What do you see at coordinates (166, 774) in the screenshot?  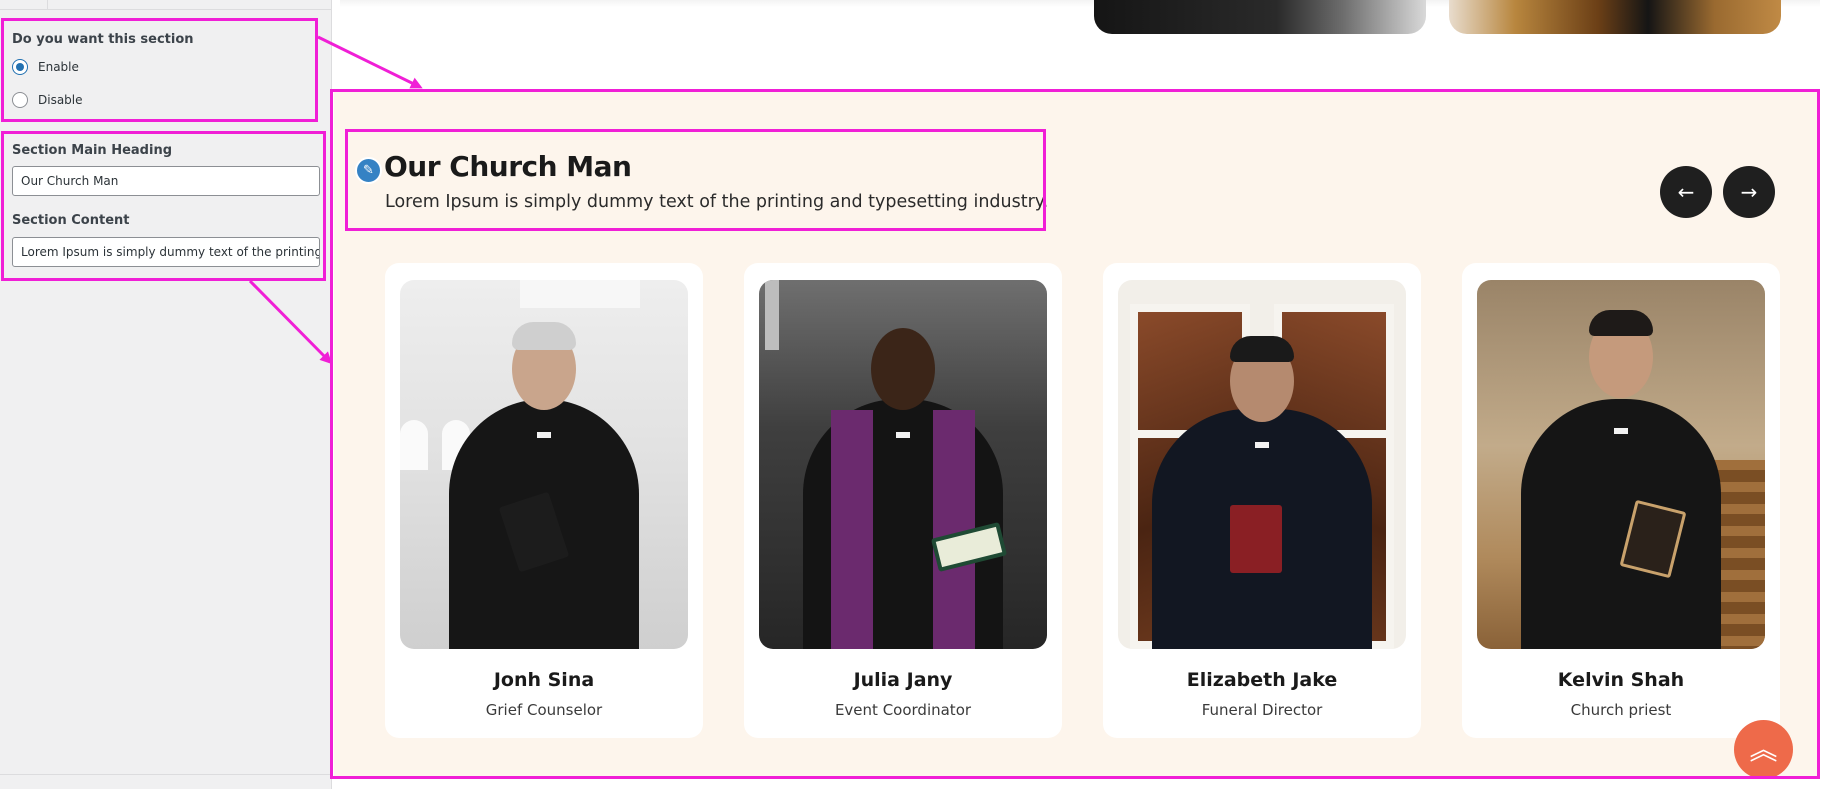 I see `sidebar-footer-divider` at bounding box center [166, 774].